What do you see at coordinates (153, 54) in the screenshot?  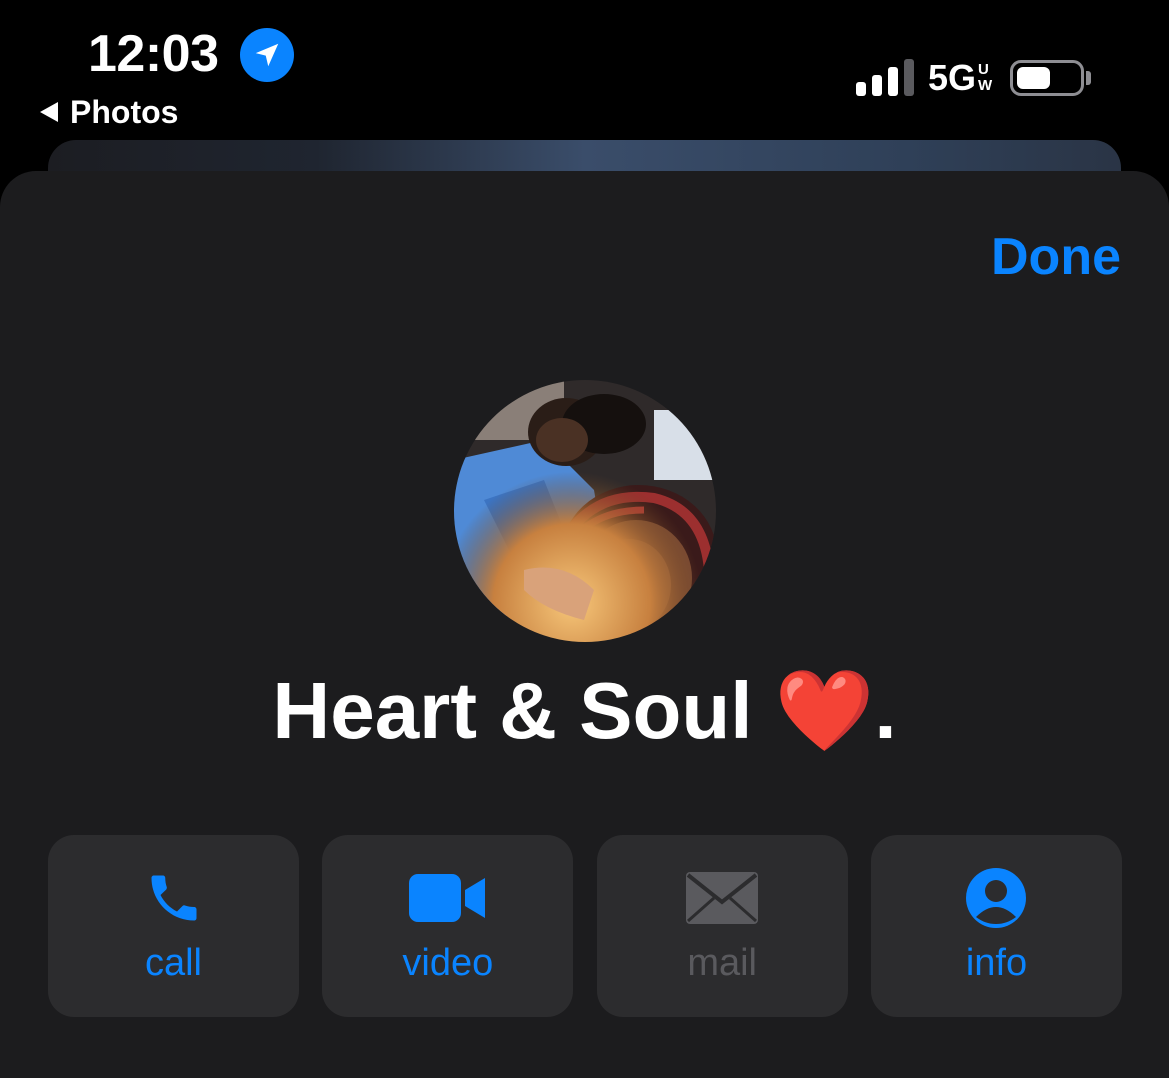 I see `status-time: 12:03` at bounding box center [153, 54].